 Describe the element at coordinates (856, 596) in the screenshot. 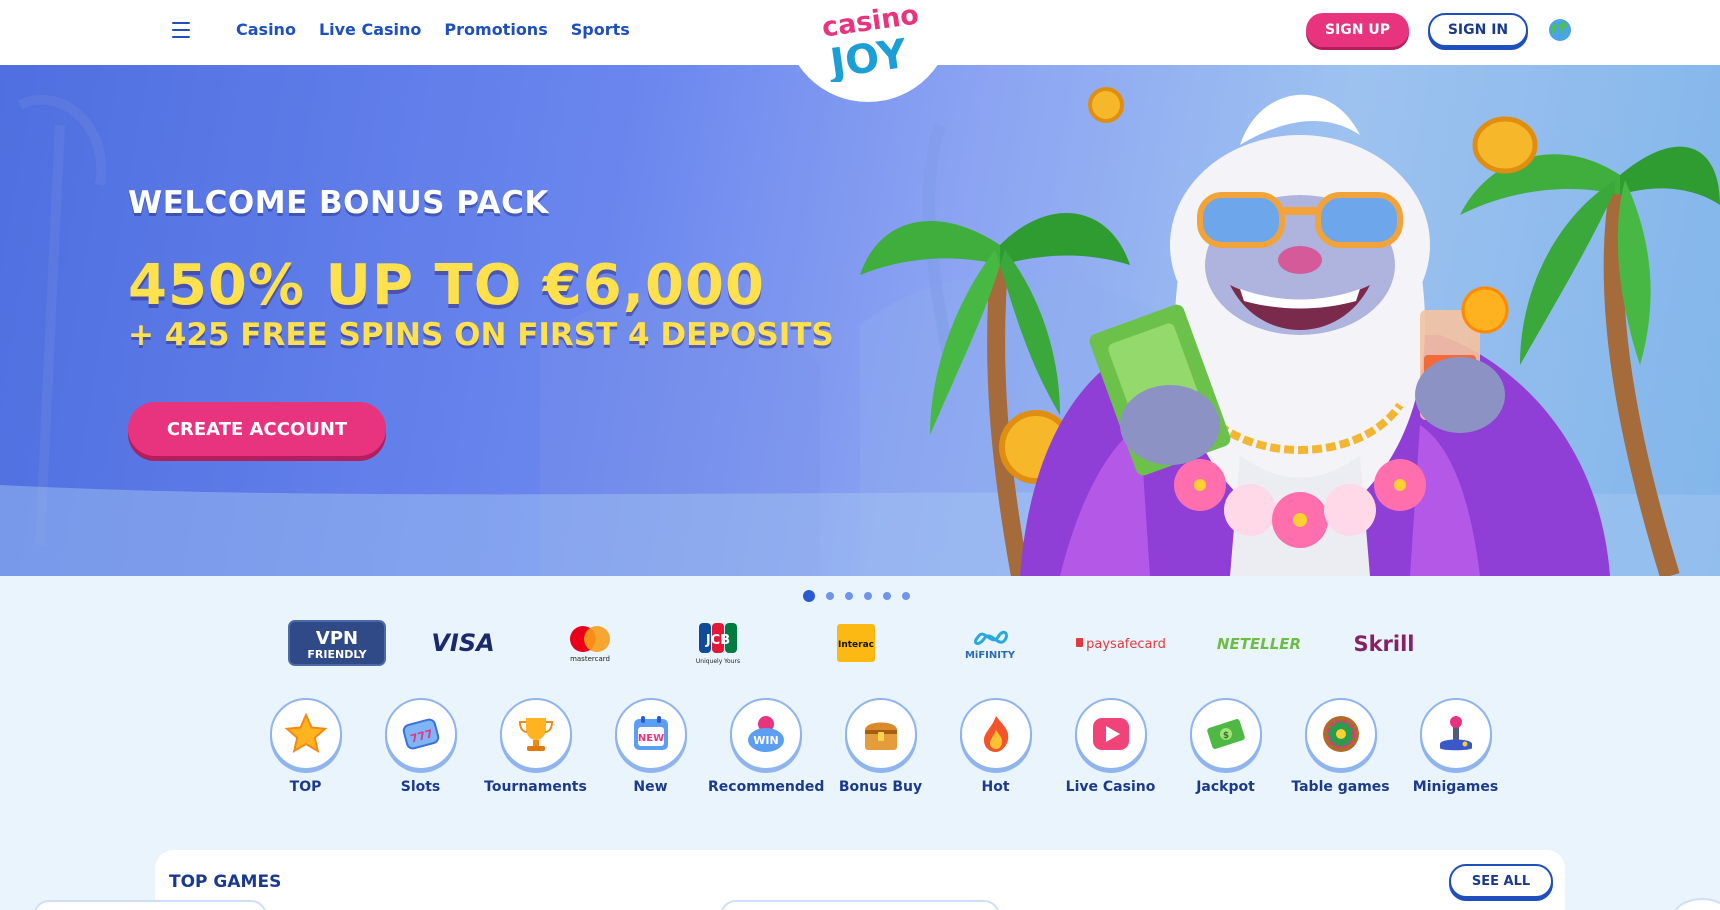

I see `carousel-dots` at that location.